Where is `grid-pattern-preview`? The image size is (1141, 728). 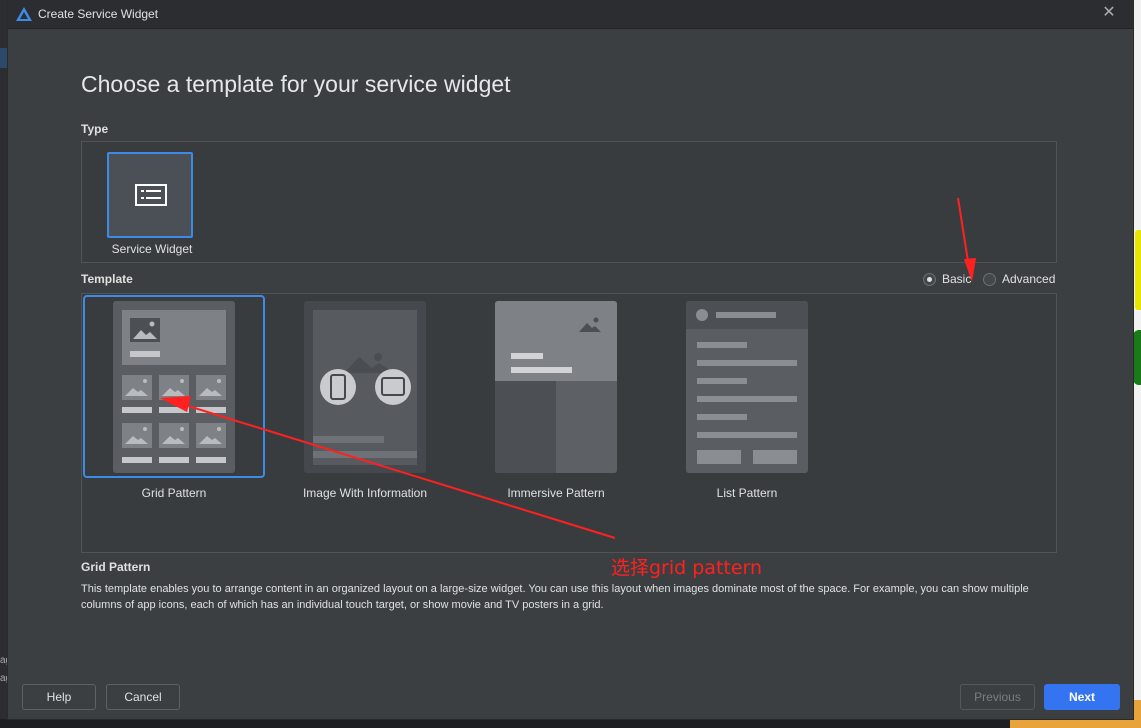 grid-pattern-preview is located at coordinates (174, 387).